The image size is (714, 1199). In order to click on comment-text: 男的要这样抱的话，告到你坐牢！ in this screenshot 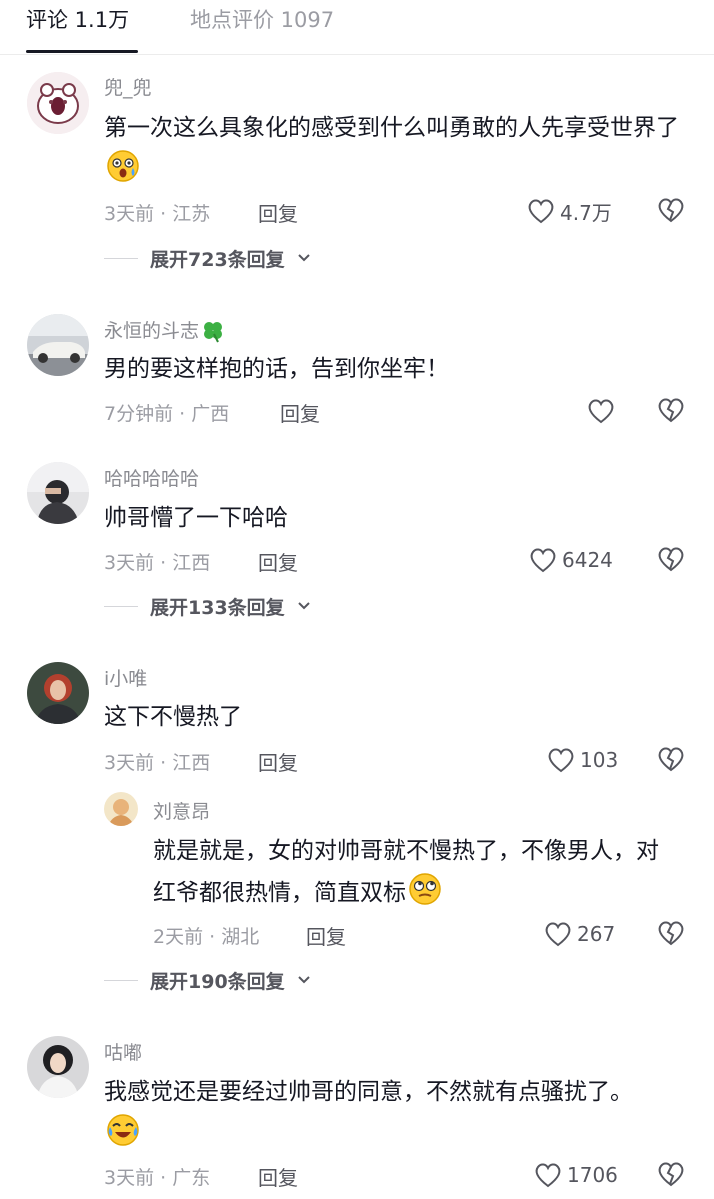, I will do `click(276, 369)`.